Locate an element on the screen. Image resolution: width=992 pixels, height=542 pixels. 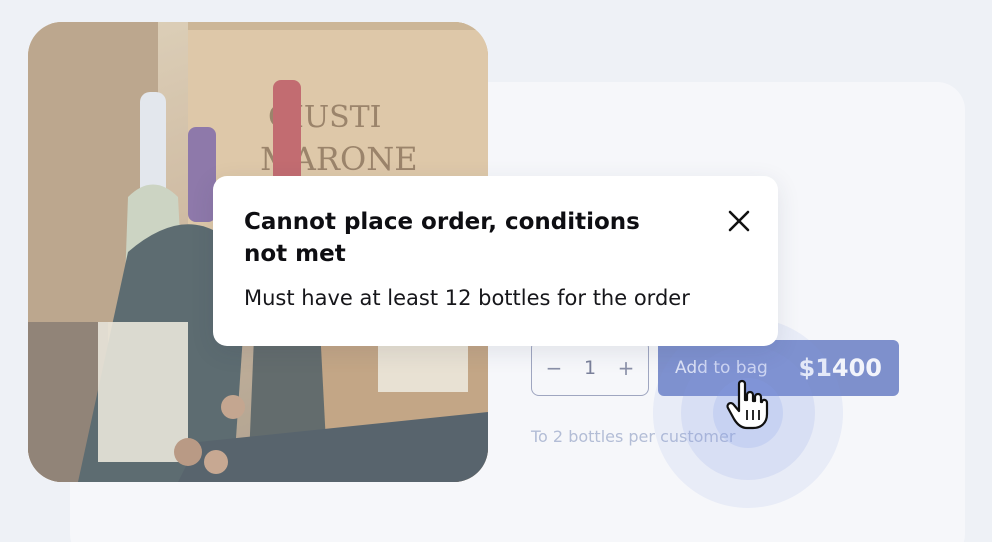
quantity-value: 1 is located at coordinates (590, 368).